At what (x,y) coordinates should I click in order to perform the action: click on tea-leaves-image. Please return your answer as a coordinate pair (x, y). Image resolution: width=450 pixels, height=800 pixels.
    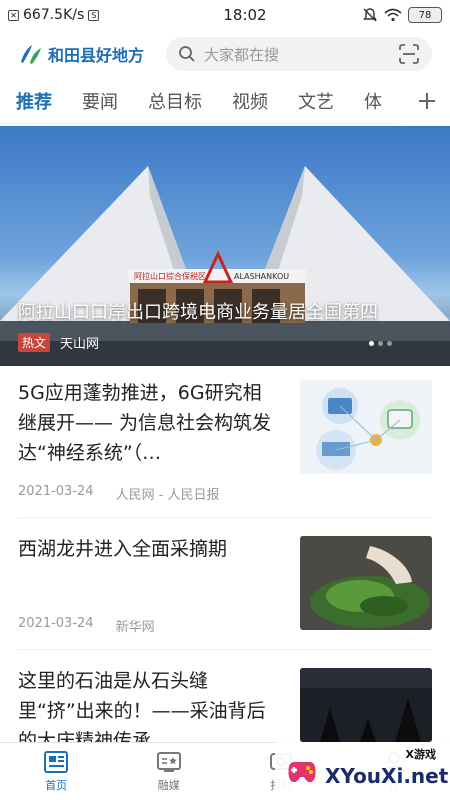
    Looking at the image, I should click on (366, 583).